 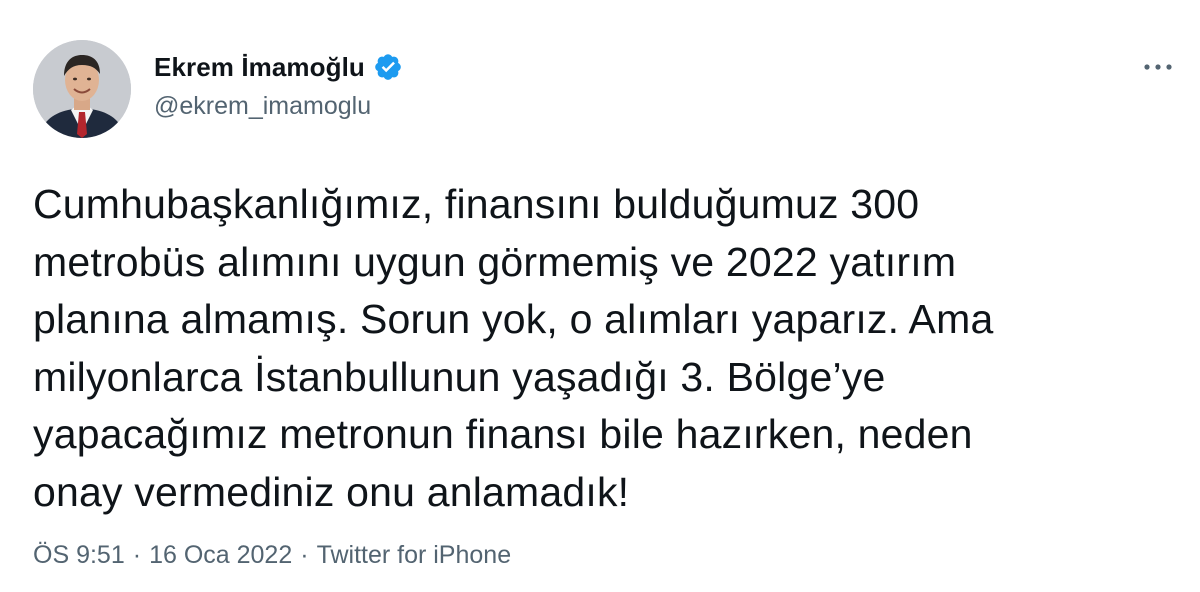 What do you see at coordinates (220, 555) in the screenshot?
I see `tweet-date: 16 Oca 2022` at bounding box center [220, 555].